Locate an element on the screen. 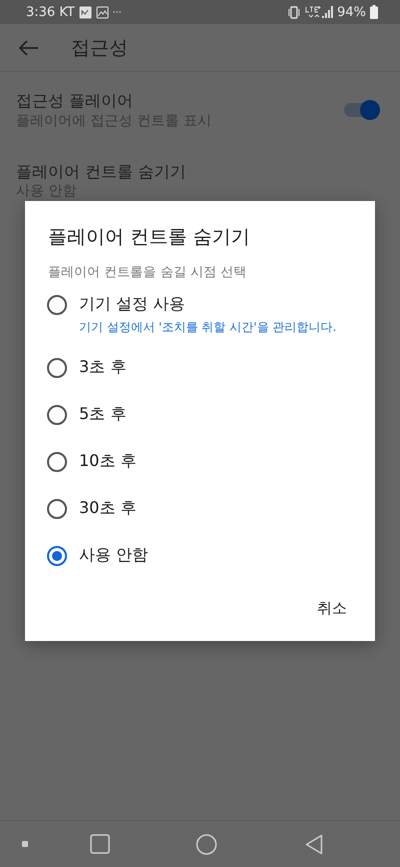  option-label: 사용 안함 is located at coordinates (113, 555).